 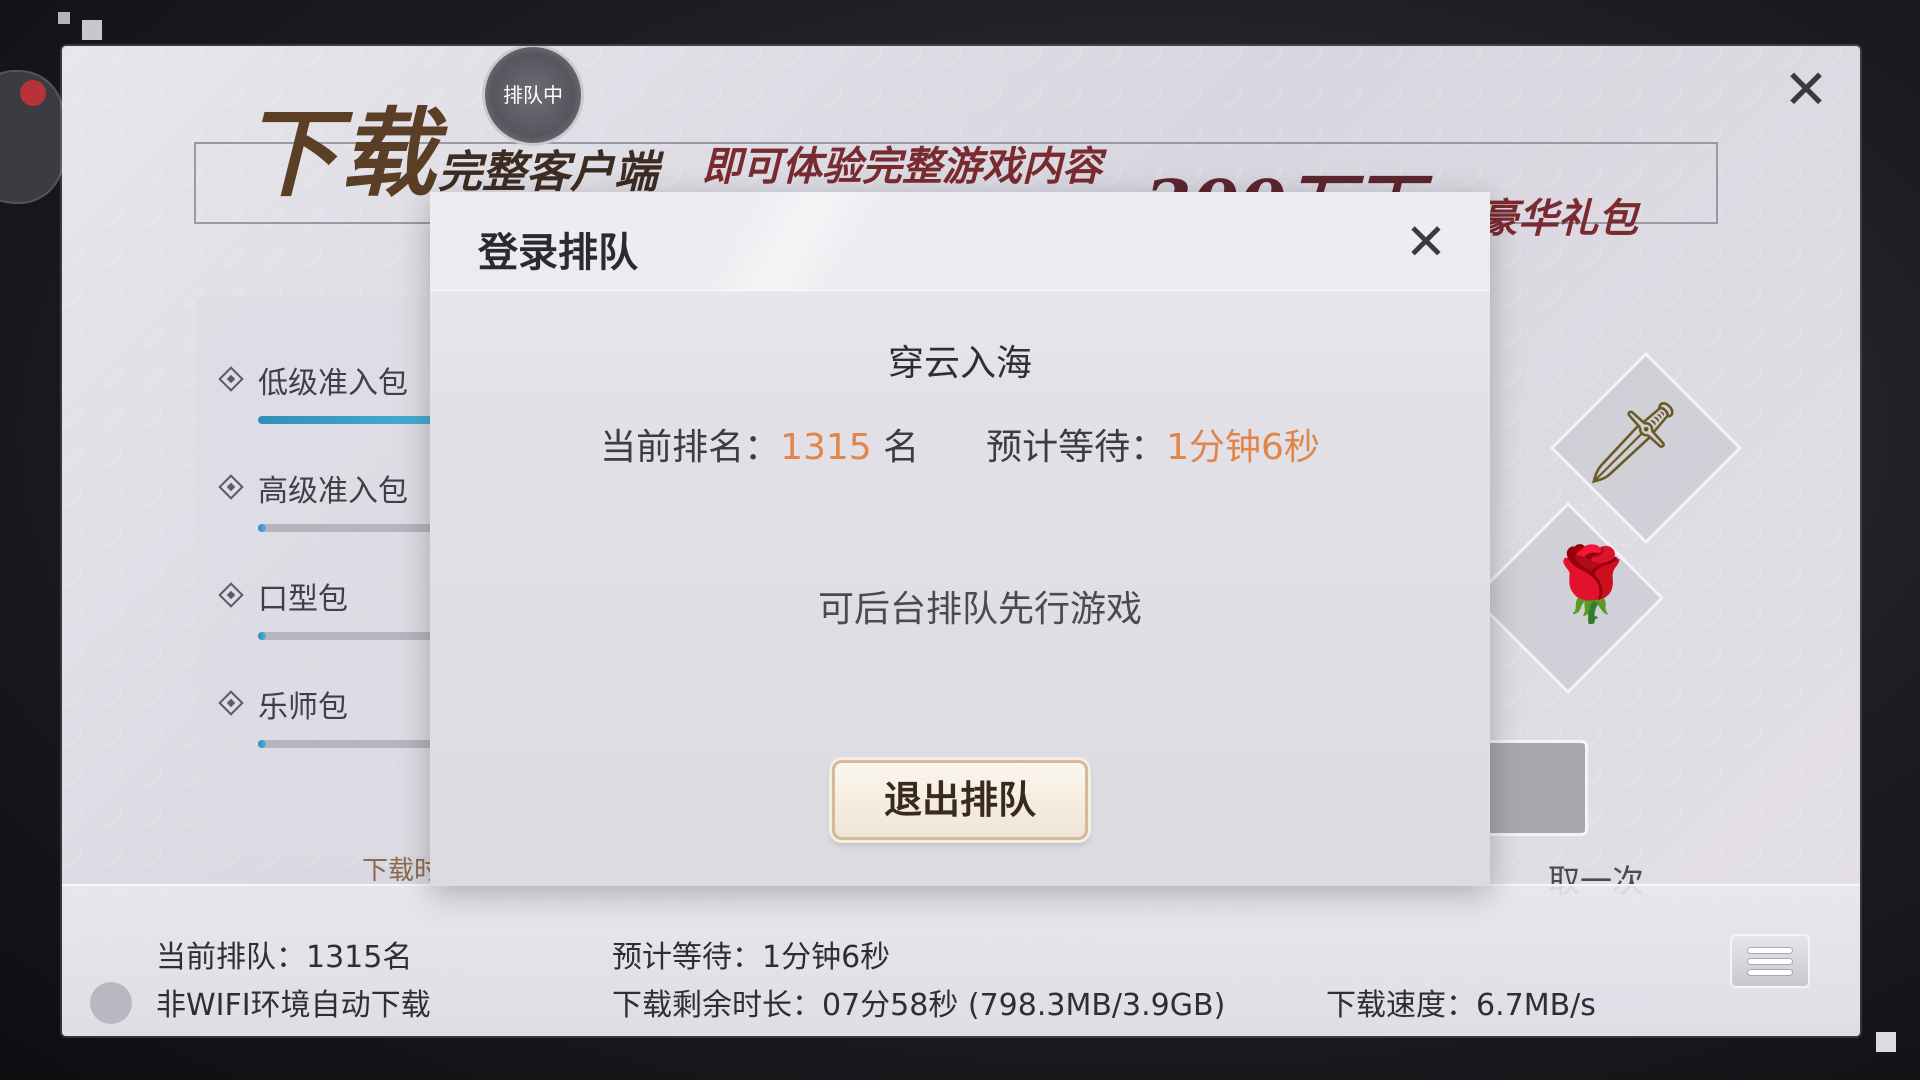 I want to click on banner-title-mid: 完整客户端, so click(x=548, y=172).